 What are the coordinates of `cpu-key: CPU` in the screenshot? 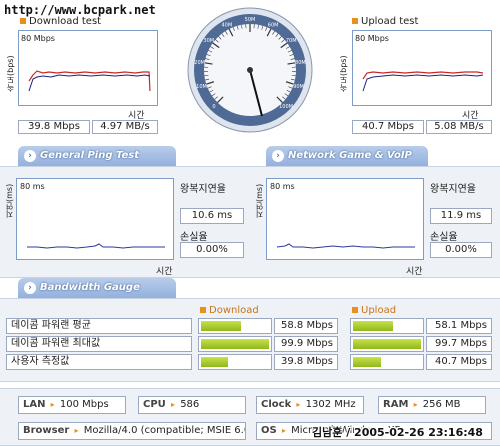 It's located at (154, 404).